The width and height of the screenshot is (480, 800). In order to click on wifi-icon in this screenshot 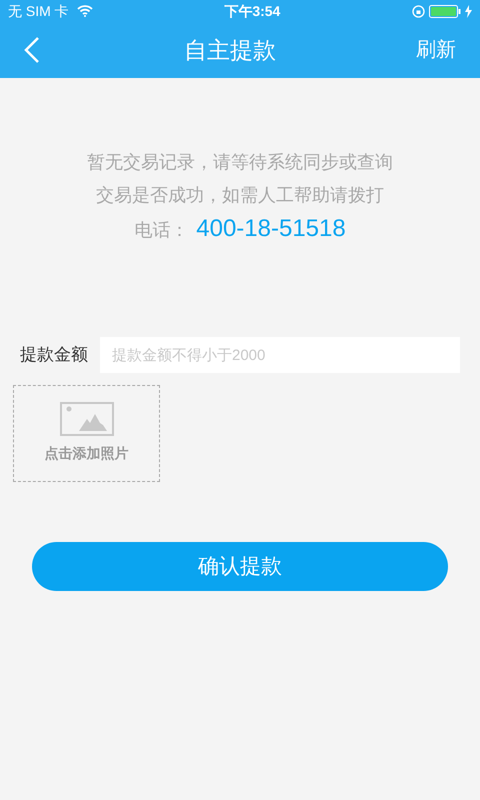, I will do `click(84, 11)`.